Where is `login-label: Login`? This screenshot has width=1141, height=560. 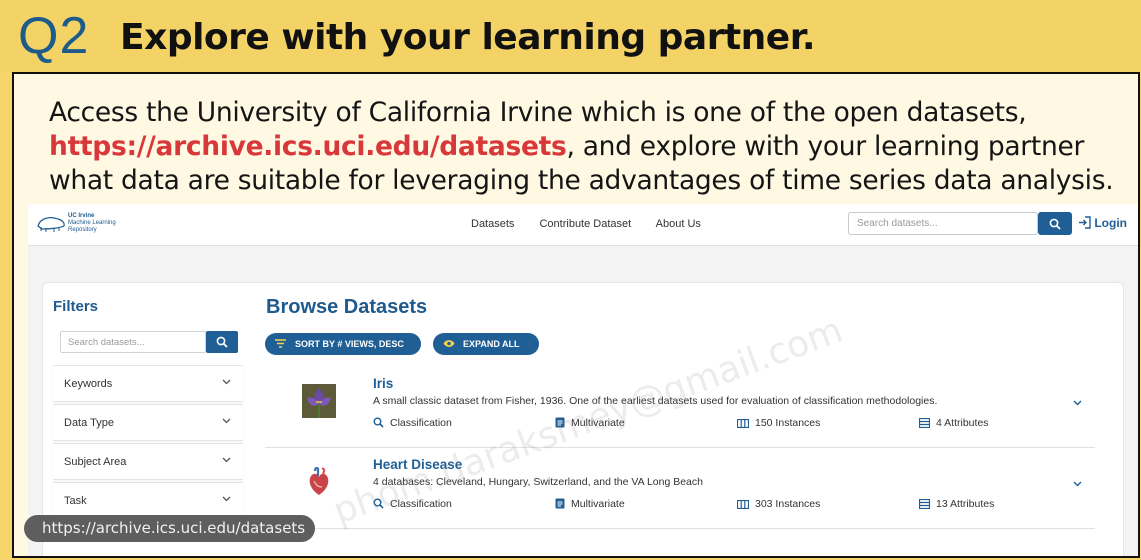 login-label: Login is located at coordinates (1110, 223).